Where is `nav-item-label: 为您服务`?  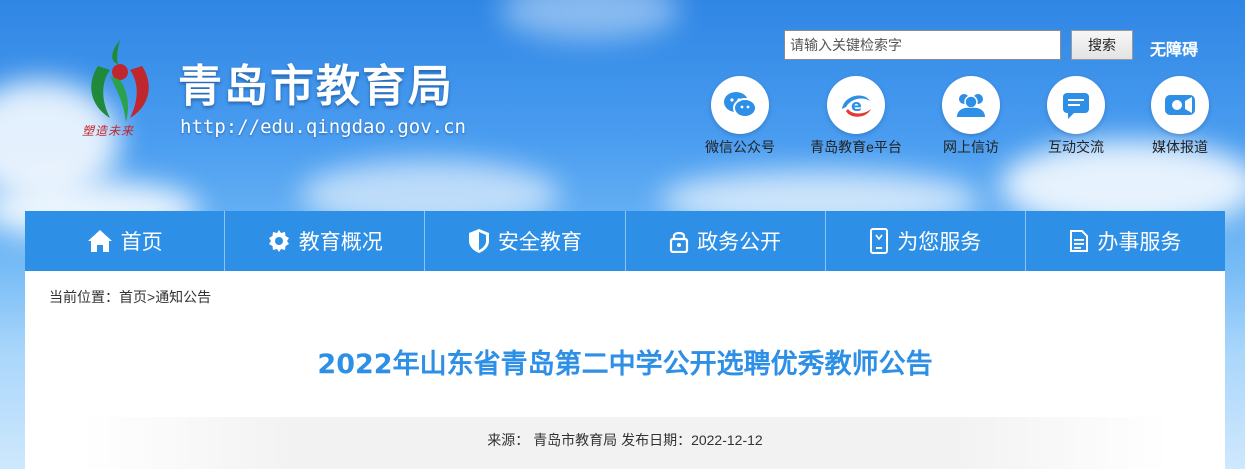
nav-item-label: 为您服务 is located at coordinates (939, 242).